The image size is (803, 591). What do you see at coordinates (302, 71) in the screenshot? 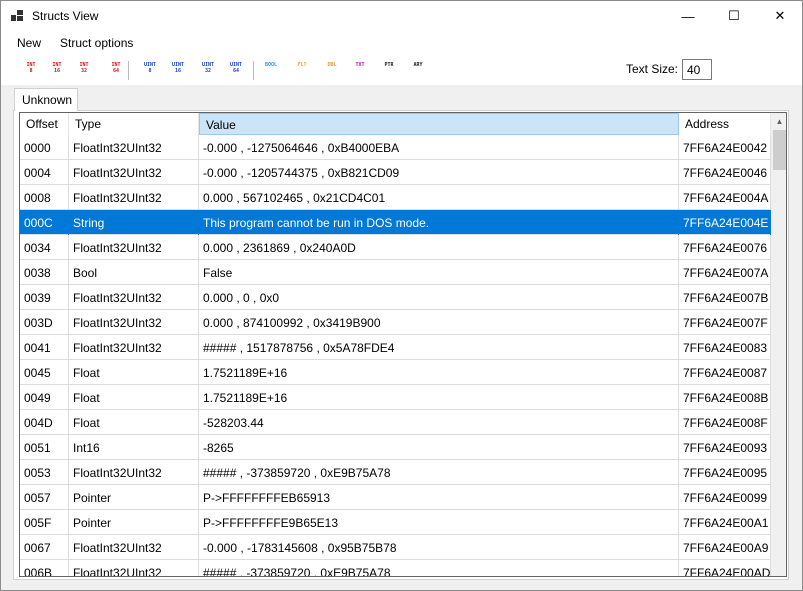
I see `toolbar-flt-button: FLT` at bounding box center [302, 71].